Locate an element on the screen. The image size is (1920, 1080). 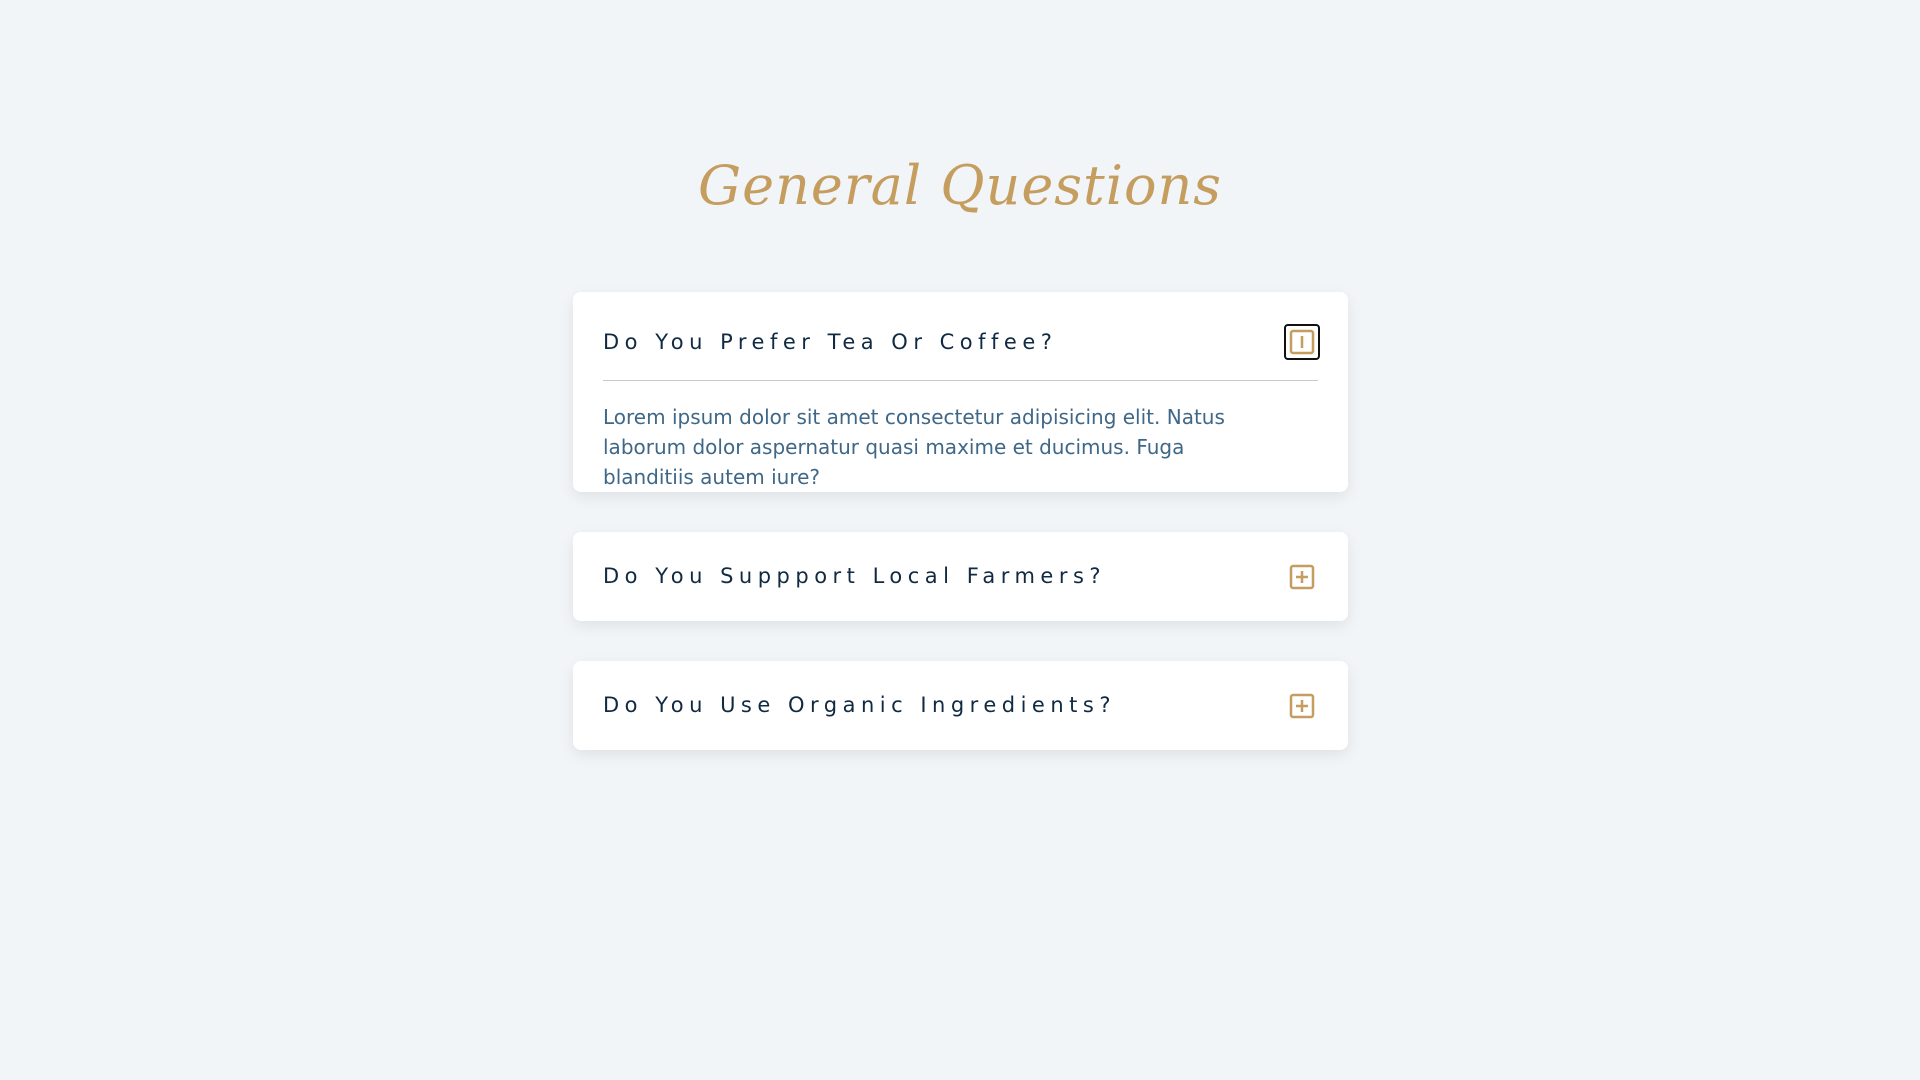
minus-square-icon is located at coordinates (1302, 342).